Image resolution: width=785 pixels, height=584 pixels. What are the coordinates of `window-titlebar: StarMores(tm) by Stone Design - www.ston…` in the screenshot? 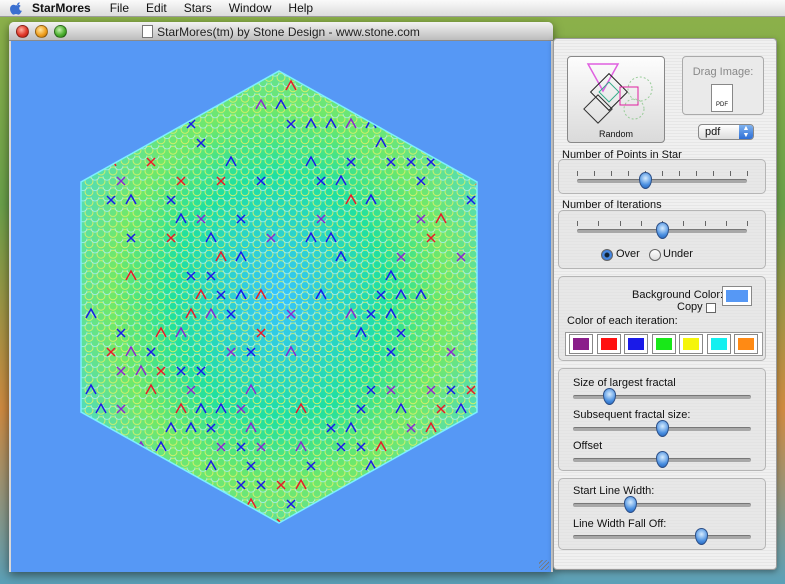 It's located at (281, 31).